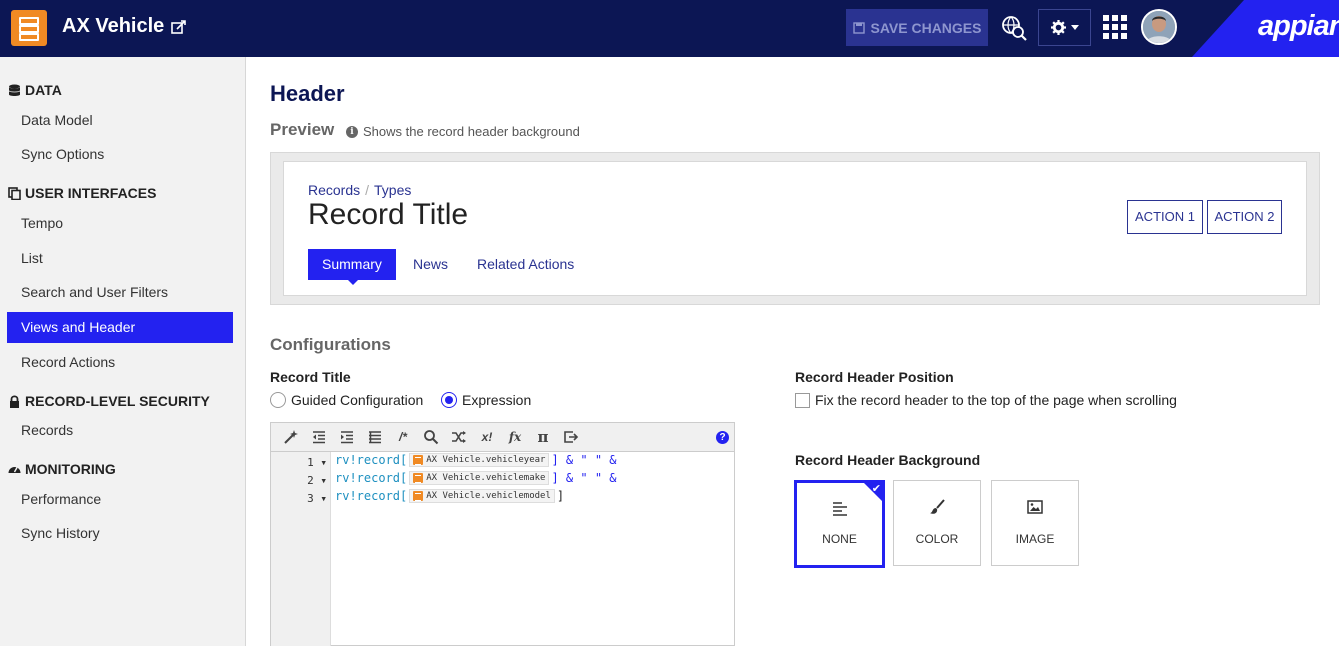 This screenshot has height=646, width=1339. What do you see at coordinates (392, 190) in the screenshot?
I see `breadcrumb-types: Types` at bounding box center [392, 190].